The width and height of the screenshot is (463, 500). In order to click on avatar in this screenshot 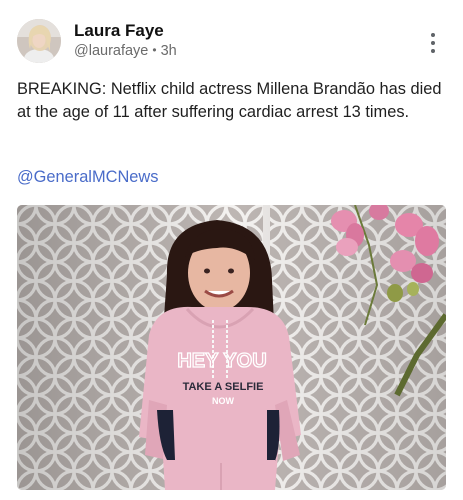, I will do `click(39, 41)`.